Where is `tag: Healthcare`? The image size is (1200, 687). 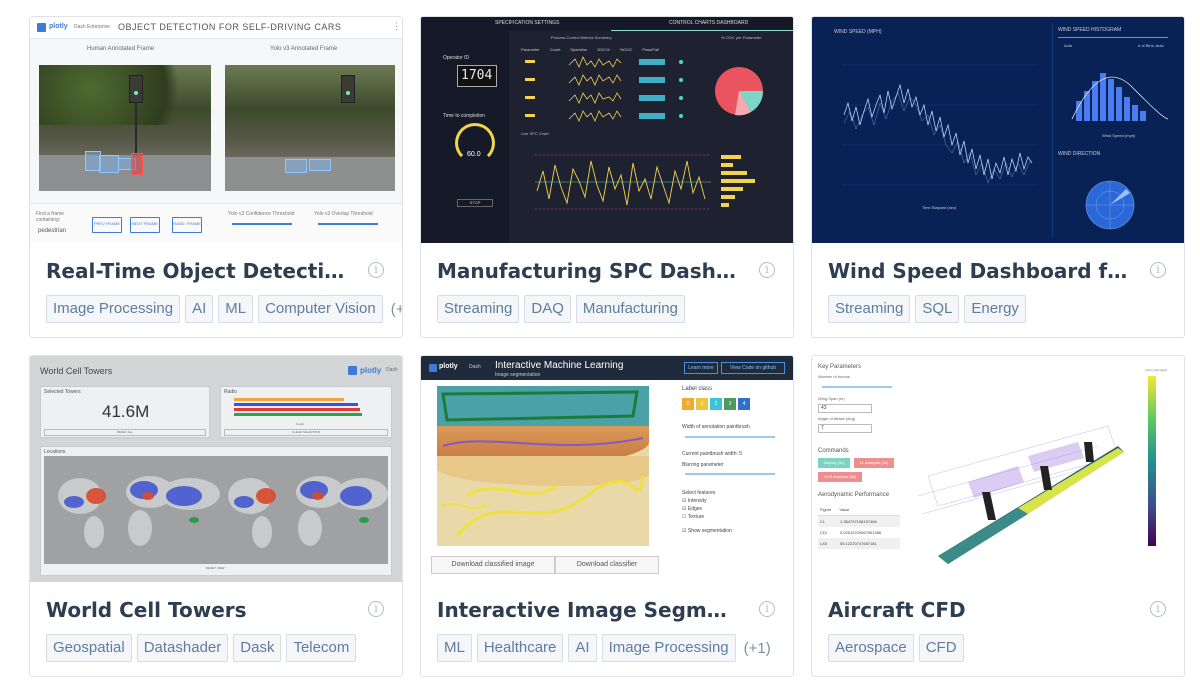
tag: Healthcare is located at coordinates (520, 648).